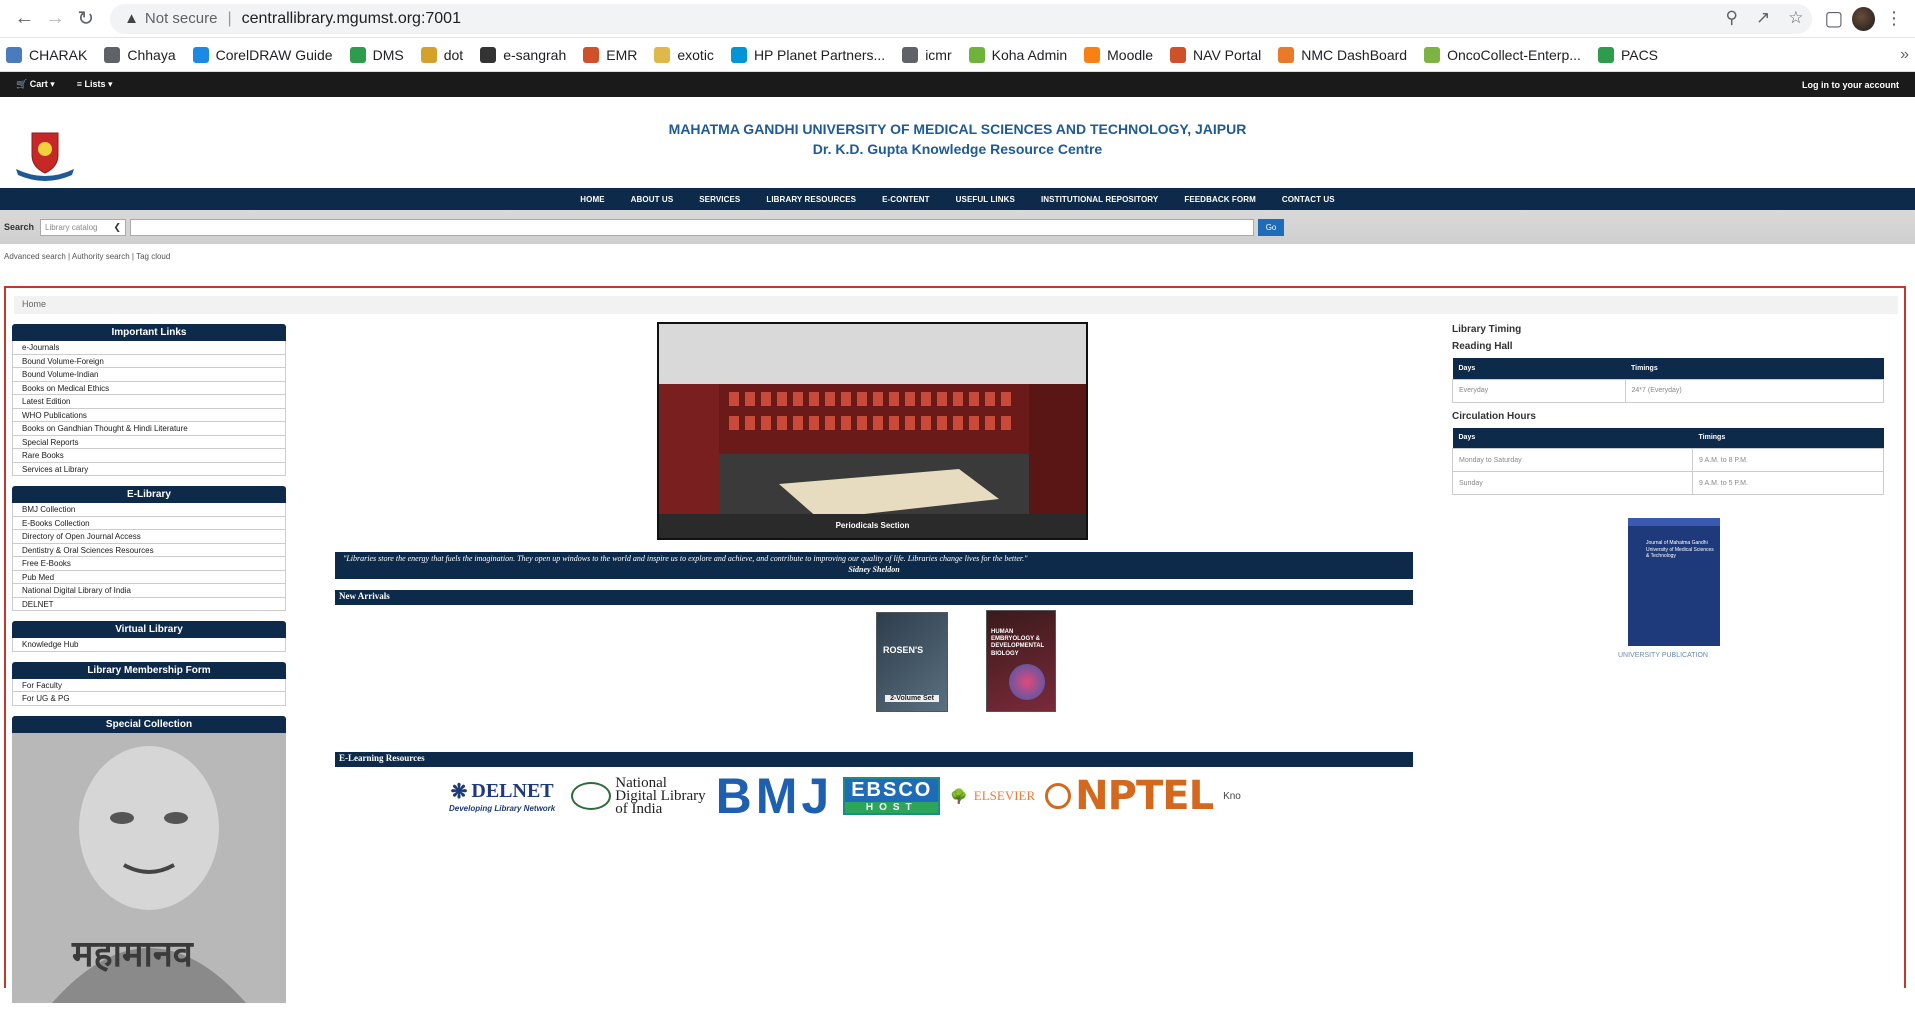  What do you see at coordinates (149, 604) in the screenshot?
I see `sidebar-link: DELNET` at bounding box center [149, 604].